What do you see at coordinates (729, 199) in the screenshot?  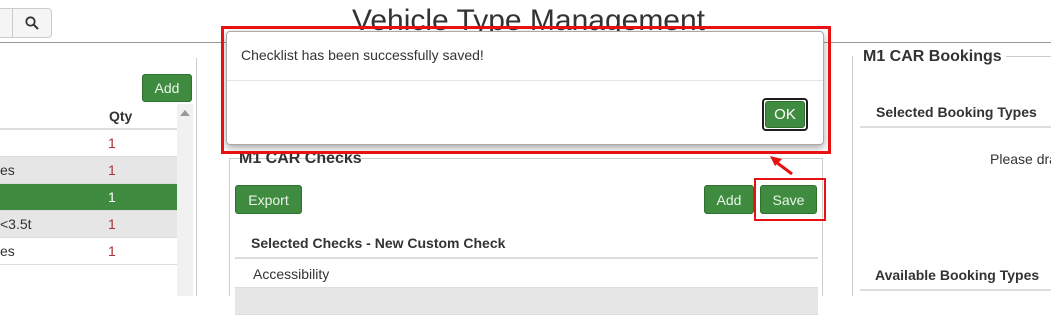 I see `add-check-button: Add` at bounding box center [729, 199].